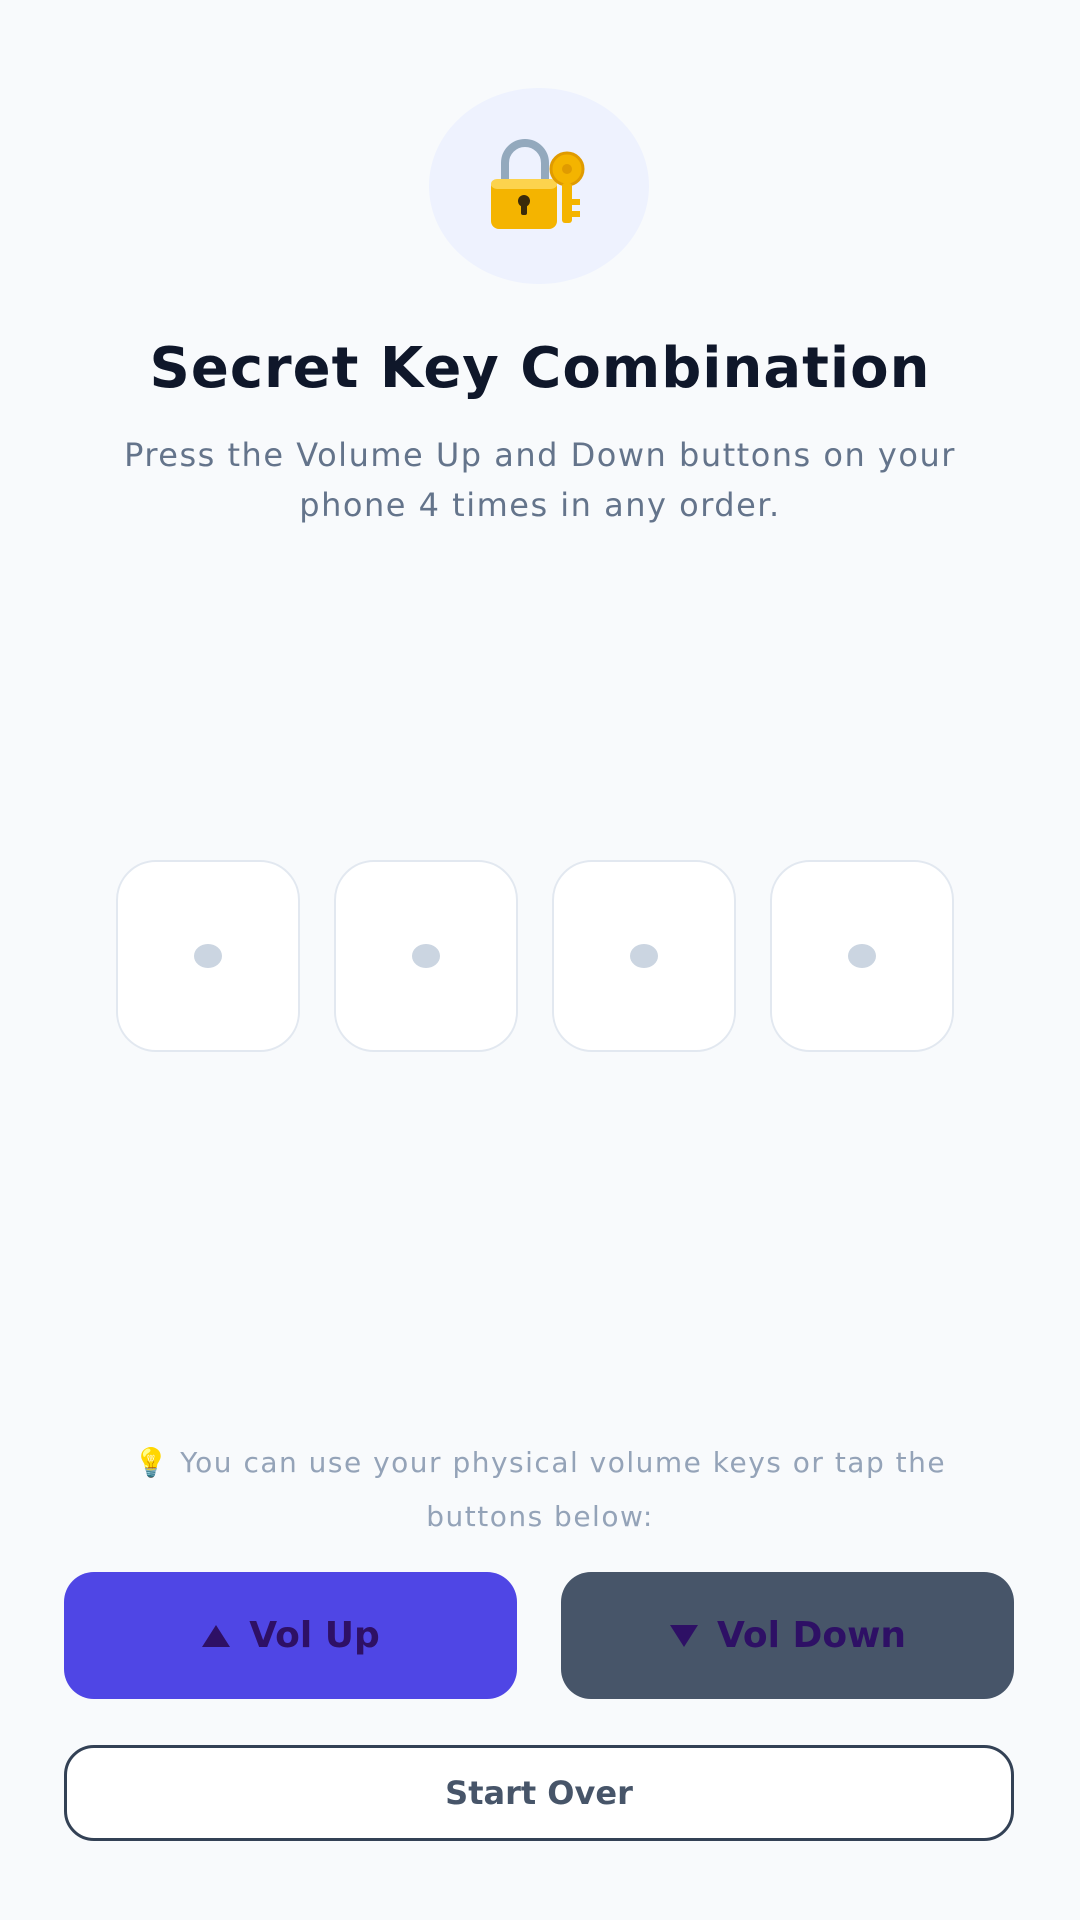 The width and height of the screenshot is (1080, 1920). I want to click on vol-up-label: Vol Up, so click(314, 1635).